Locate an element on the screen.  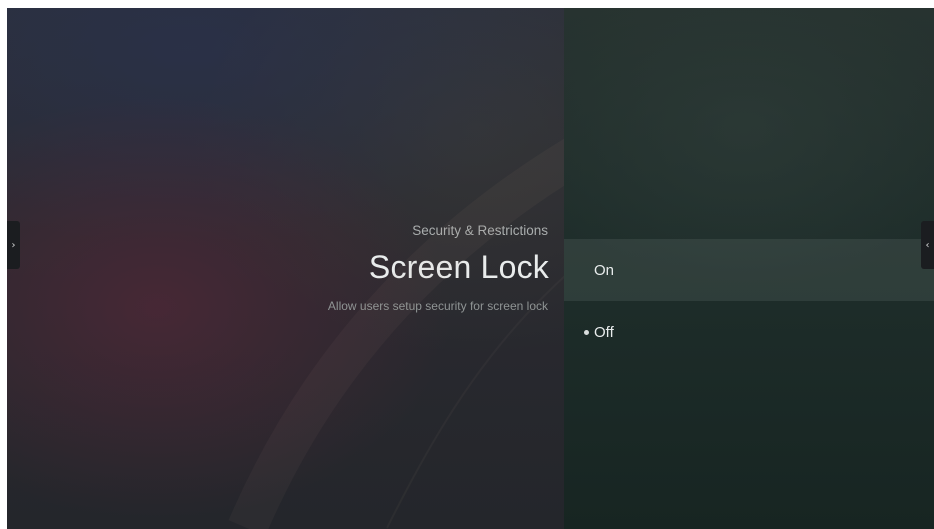
breadcrumb: Security & Restrictions is located at coordinates (480, 230).